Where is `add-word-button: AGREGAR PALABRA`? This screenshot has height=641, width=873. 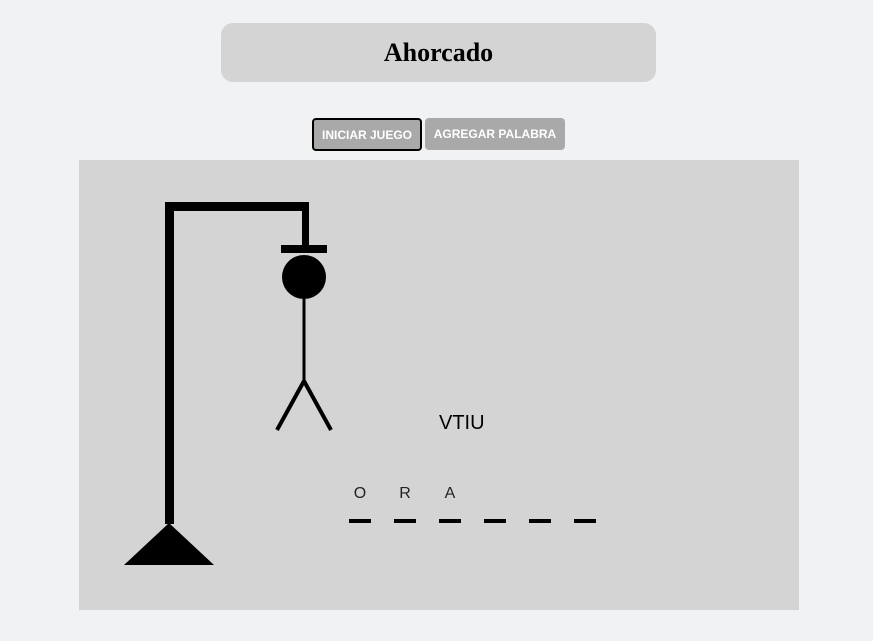
add-word-button: AGREGAR PALABRA is located at coordinates (495, 134).